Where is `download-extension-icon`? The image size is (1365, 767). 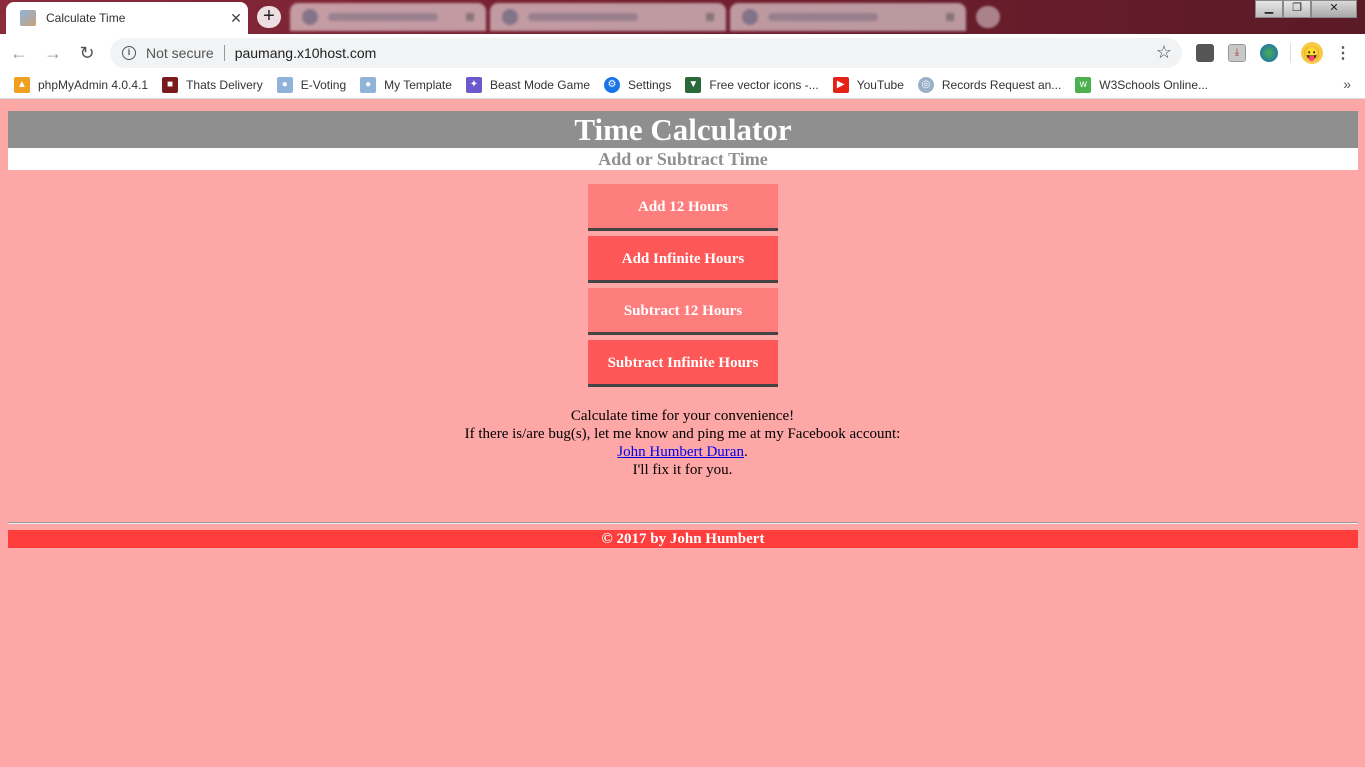
download-extension-icon is located at coordinates (1205, 52).